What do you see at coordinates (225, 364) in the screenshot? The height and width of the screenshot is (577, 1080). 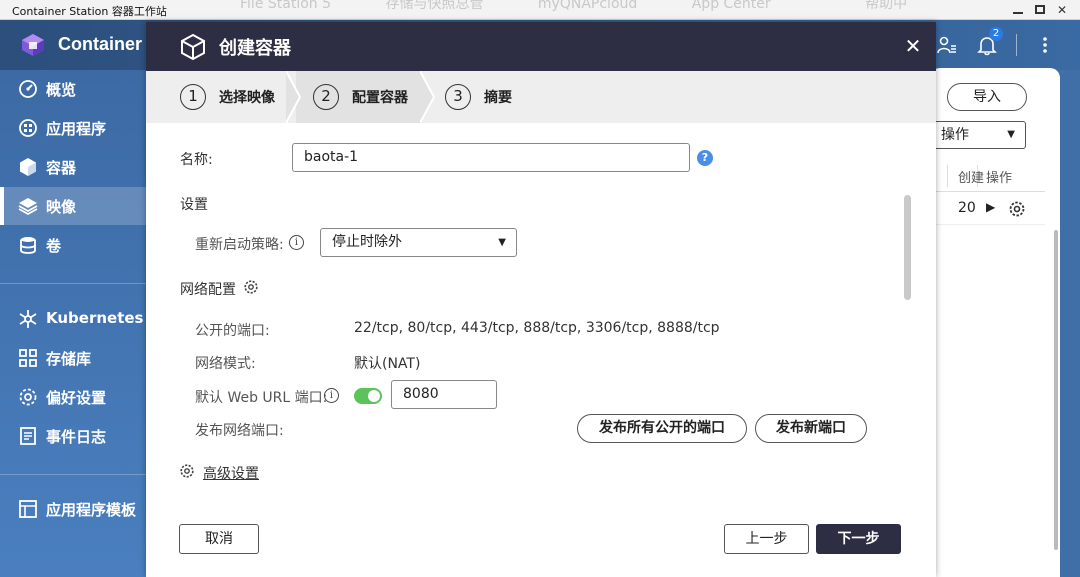 I see `network-mode-label: 网络模式:` at bounding box center [225, 364].